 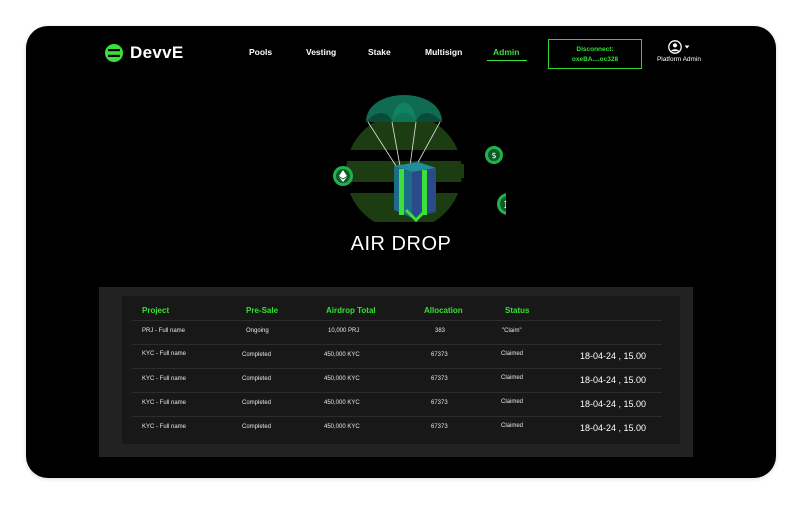 What do you see at coordinates (501, 204) in the screenshot?
I see `bitcoin-coin-icon: ₿` at bounding box center [501, 204].